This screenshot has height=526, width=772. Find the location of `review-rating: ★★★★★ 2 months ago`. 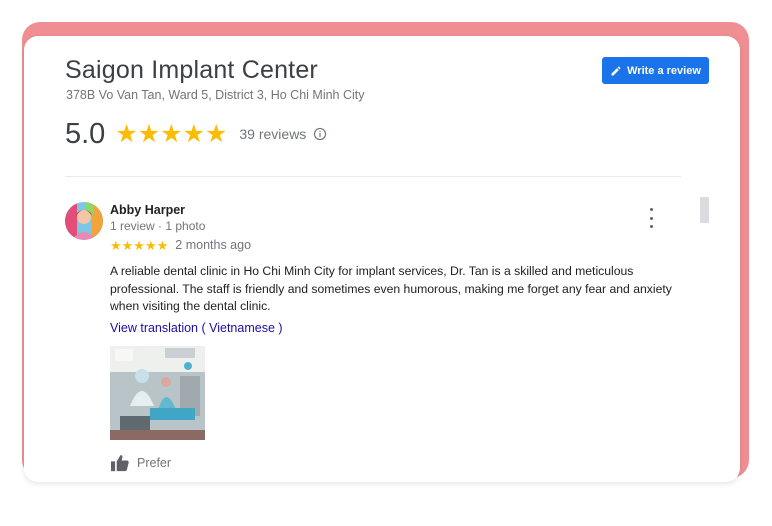

review-rating: ★★★★★ 2 months ago is located at coordinates (180, 245).